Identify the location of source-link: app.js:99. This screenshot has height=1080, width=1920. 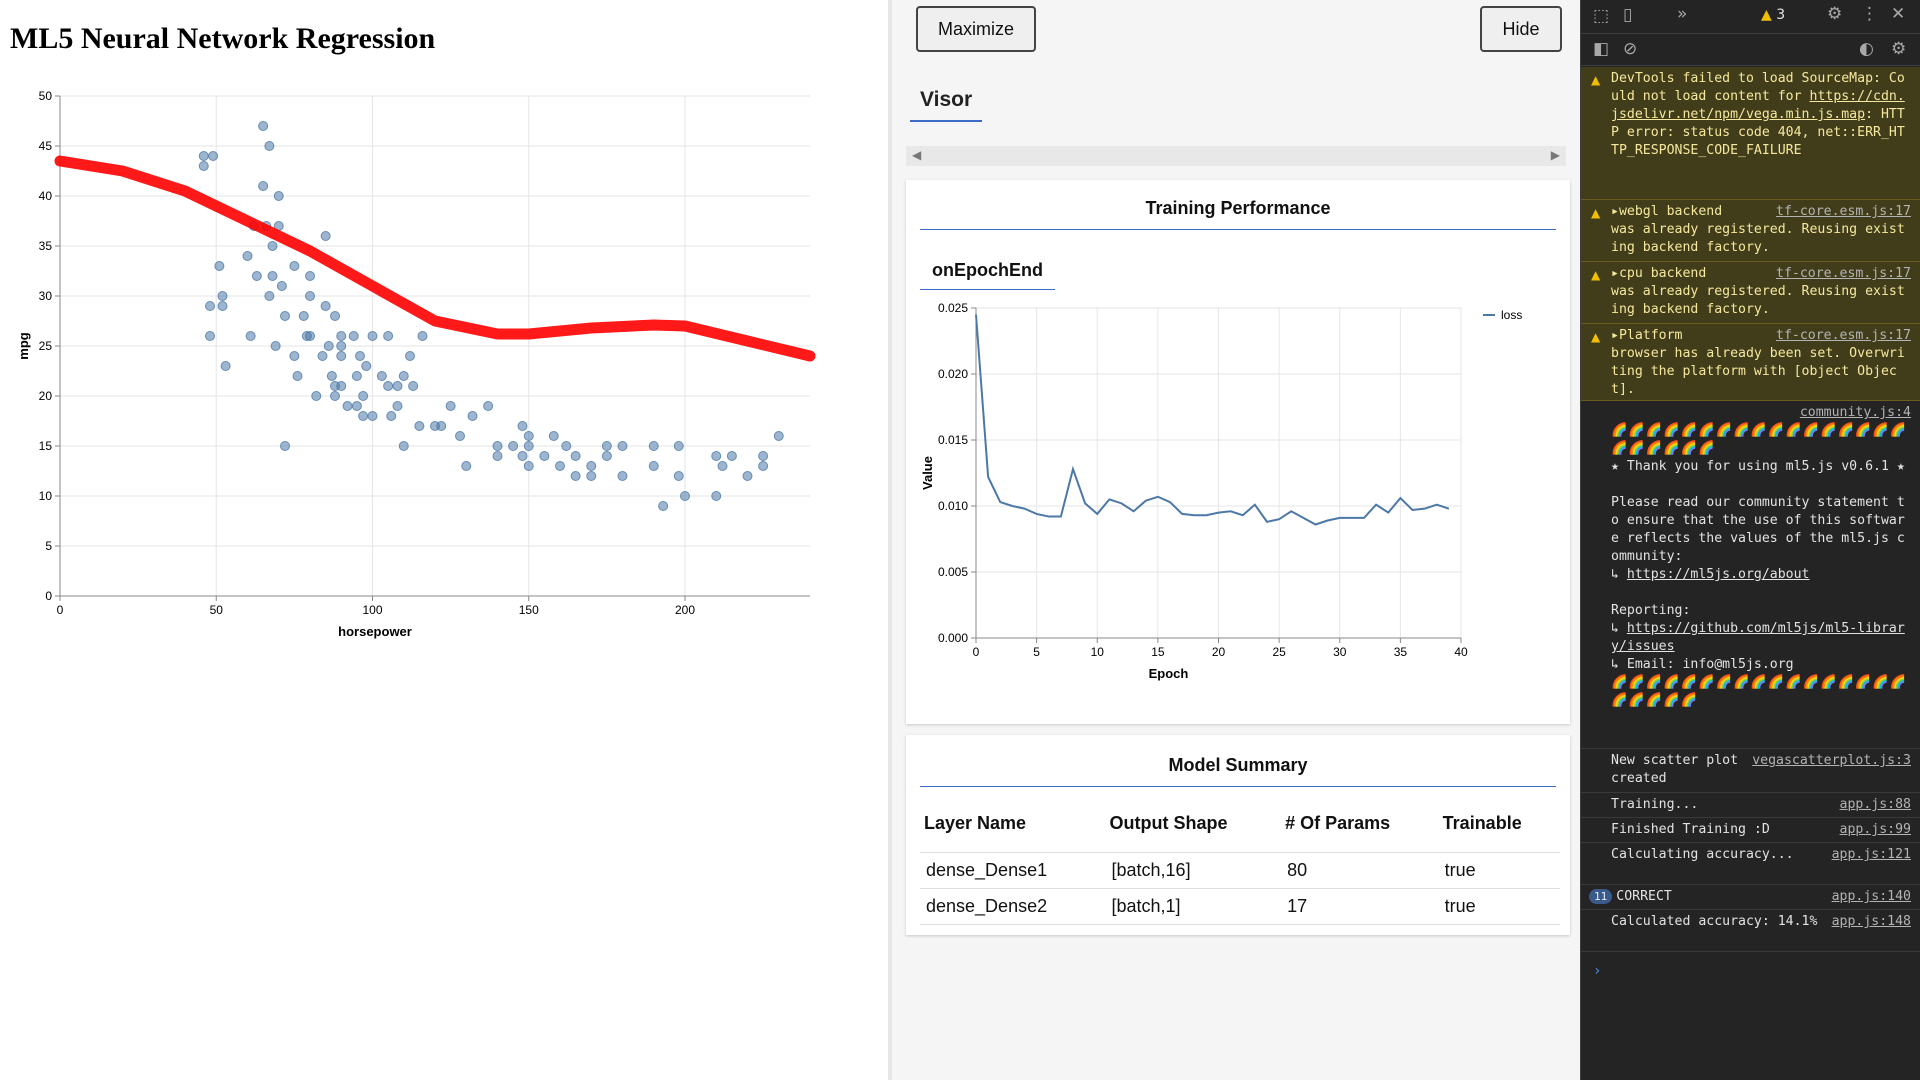
(1875, 830).